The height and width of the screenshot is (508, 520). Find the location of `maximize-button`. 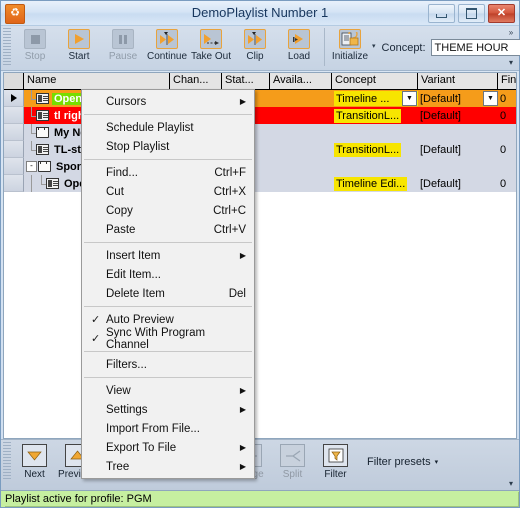

maximize-button is located at coordinates (471, 13).